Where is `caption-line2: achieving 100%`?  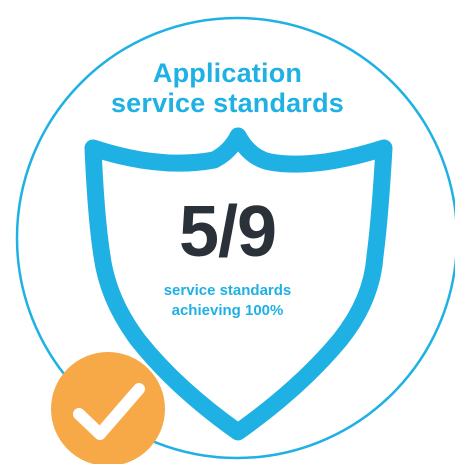 caption-line2: achieving 100% is located at coordinates (227, 310).